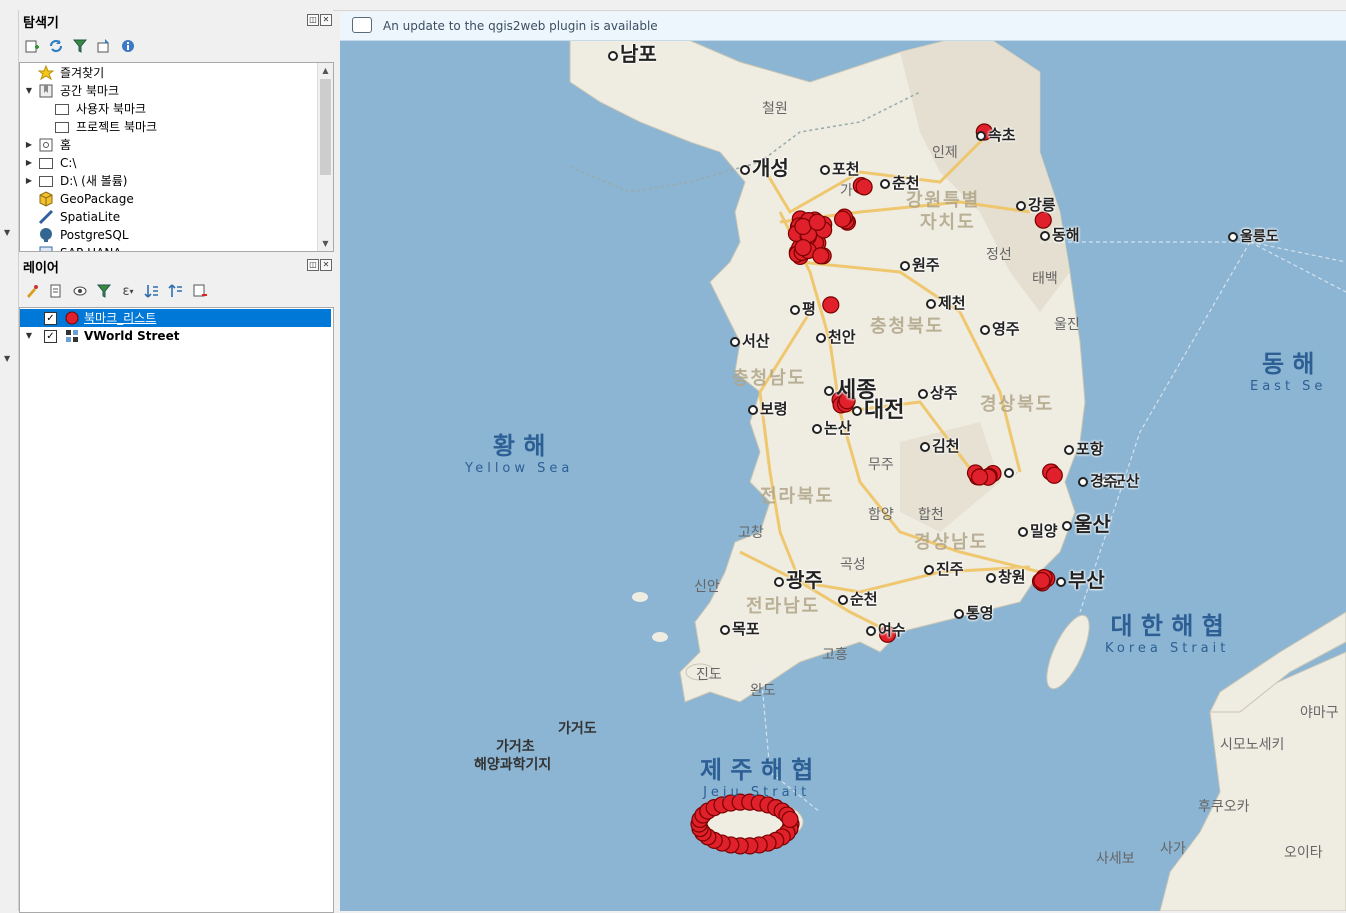  What do you see at coordinates (709, 675) in the screenshot?
I see `place-label: 진도` at bounding box center [709, 675].